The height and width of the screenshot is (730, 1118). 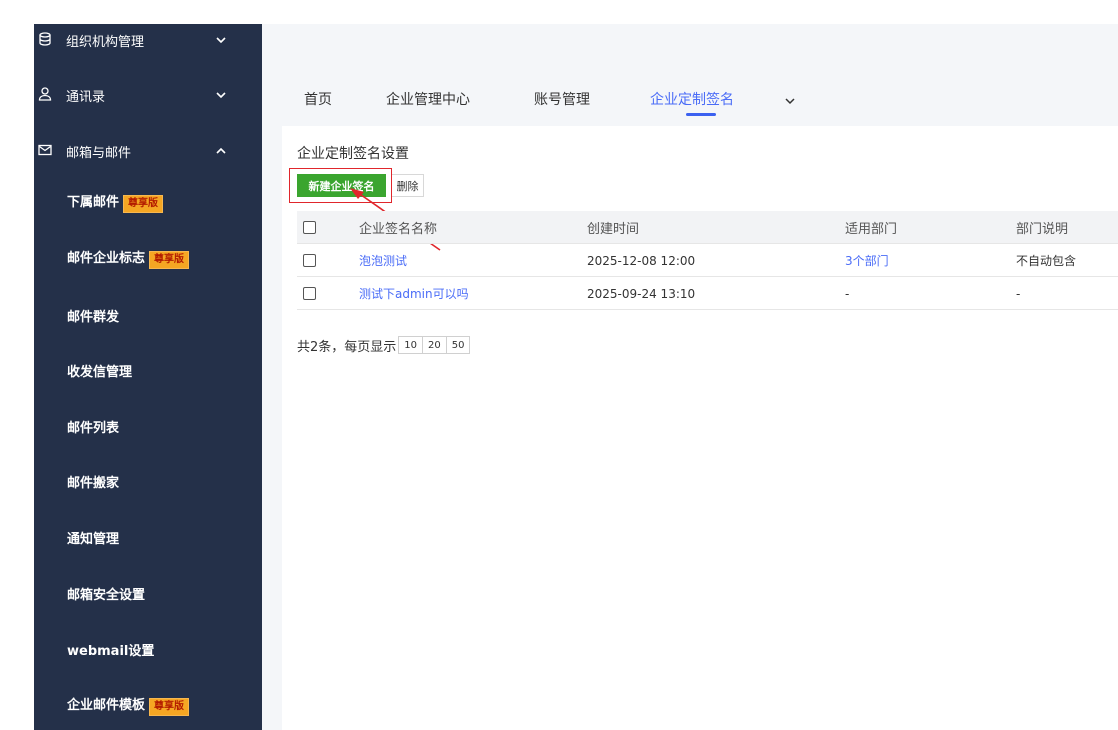 I want to click on tab-bar: 首页 企业管理中心 账号管理 企业定制签名, so click(x=690, y=99).